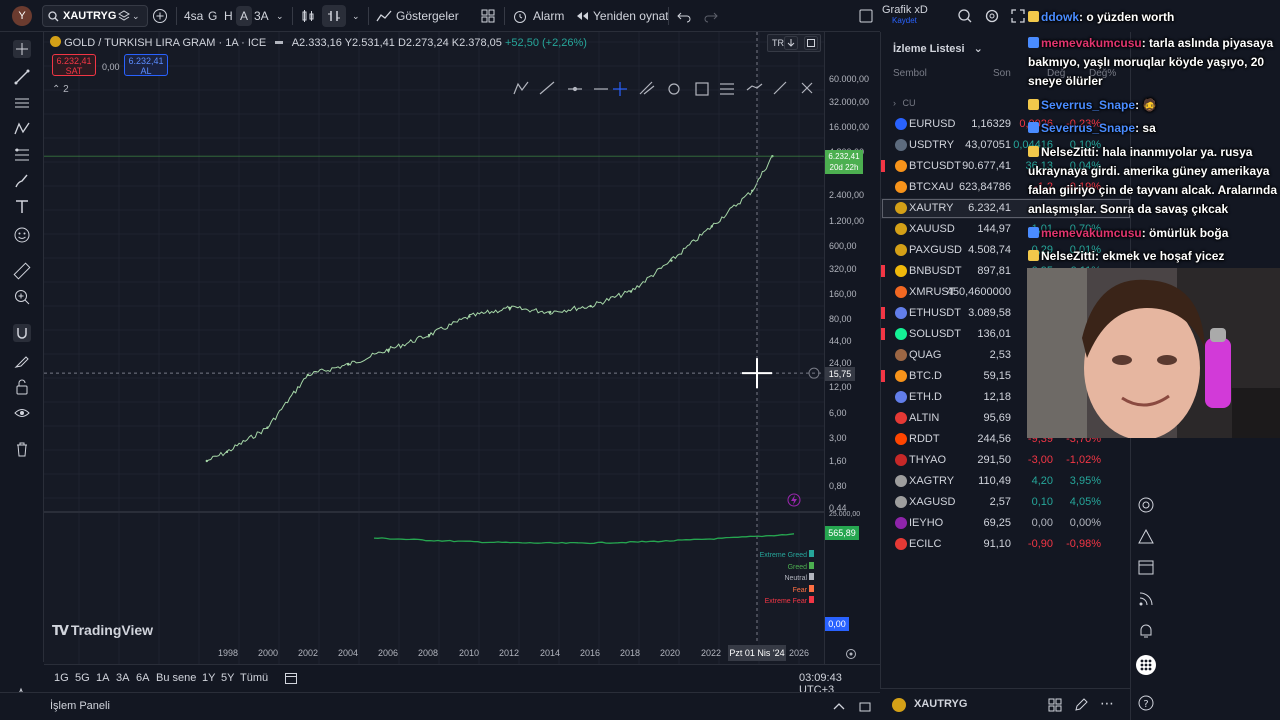 This screenshot has height=720, width=1280. What do you see at coordinates (334, 16) in the screenshot?
I see `bars-style-button` at bounding box center [334, 16].